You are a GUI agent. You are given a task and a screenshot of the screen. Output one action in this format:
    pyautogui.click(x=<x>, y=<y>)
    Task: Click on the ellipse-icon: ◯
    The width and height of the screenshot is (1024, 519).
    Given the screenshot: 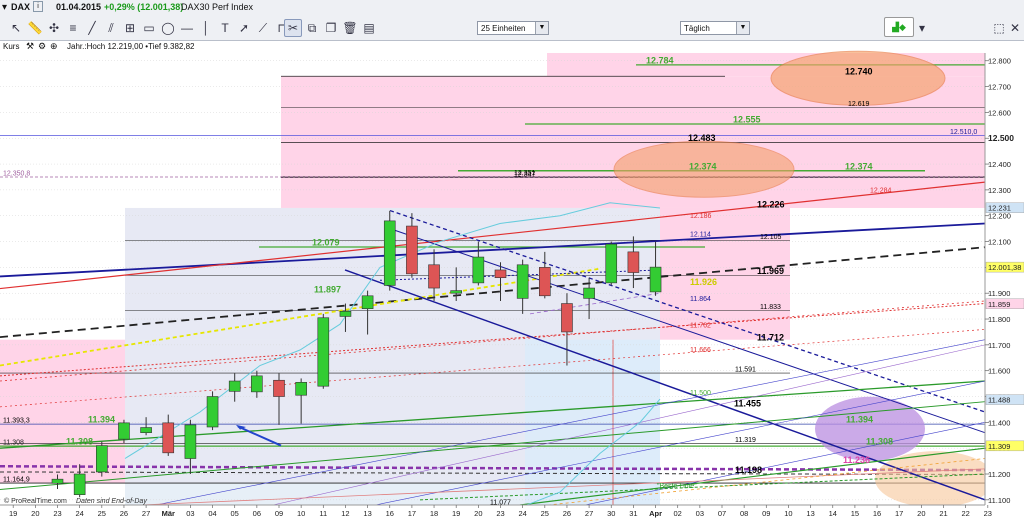 What is the action you would take?
    pyautogui.click(x=168, y=28)
    